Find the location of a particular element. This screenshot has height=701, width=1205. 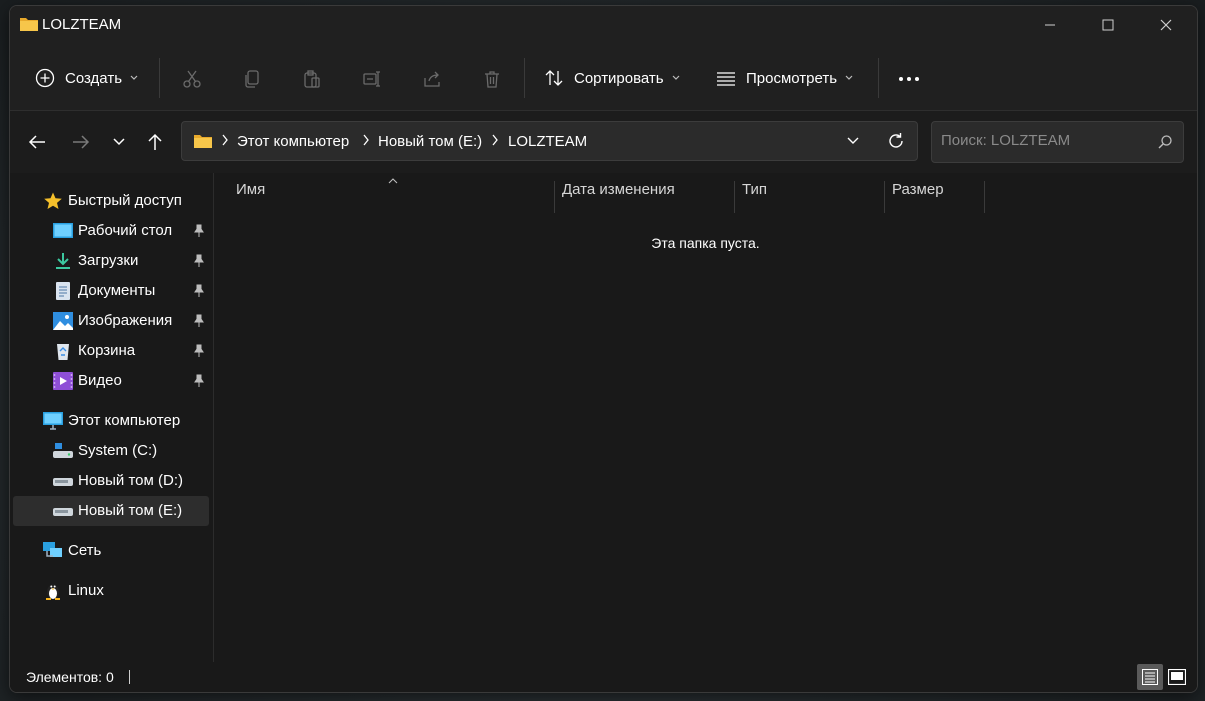

create-button: Создать is located at coordinates (86, 78).